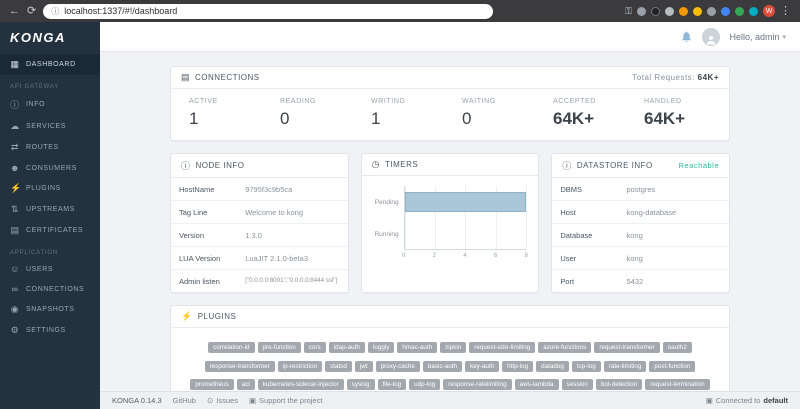 Image resolution: width=800 pixels, height=409 pixels. Describe the element at coordinates (42, 147) in the screenshot. I see `sidebar-item-label: ROUTES` at that location.